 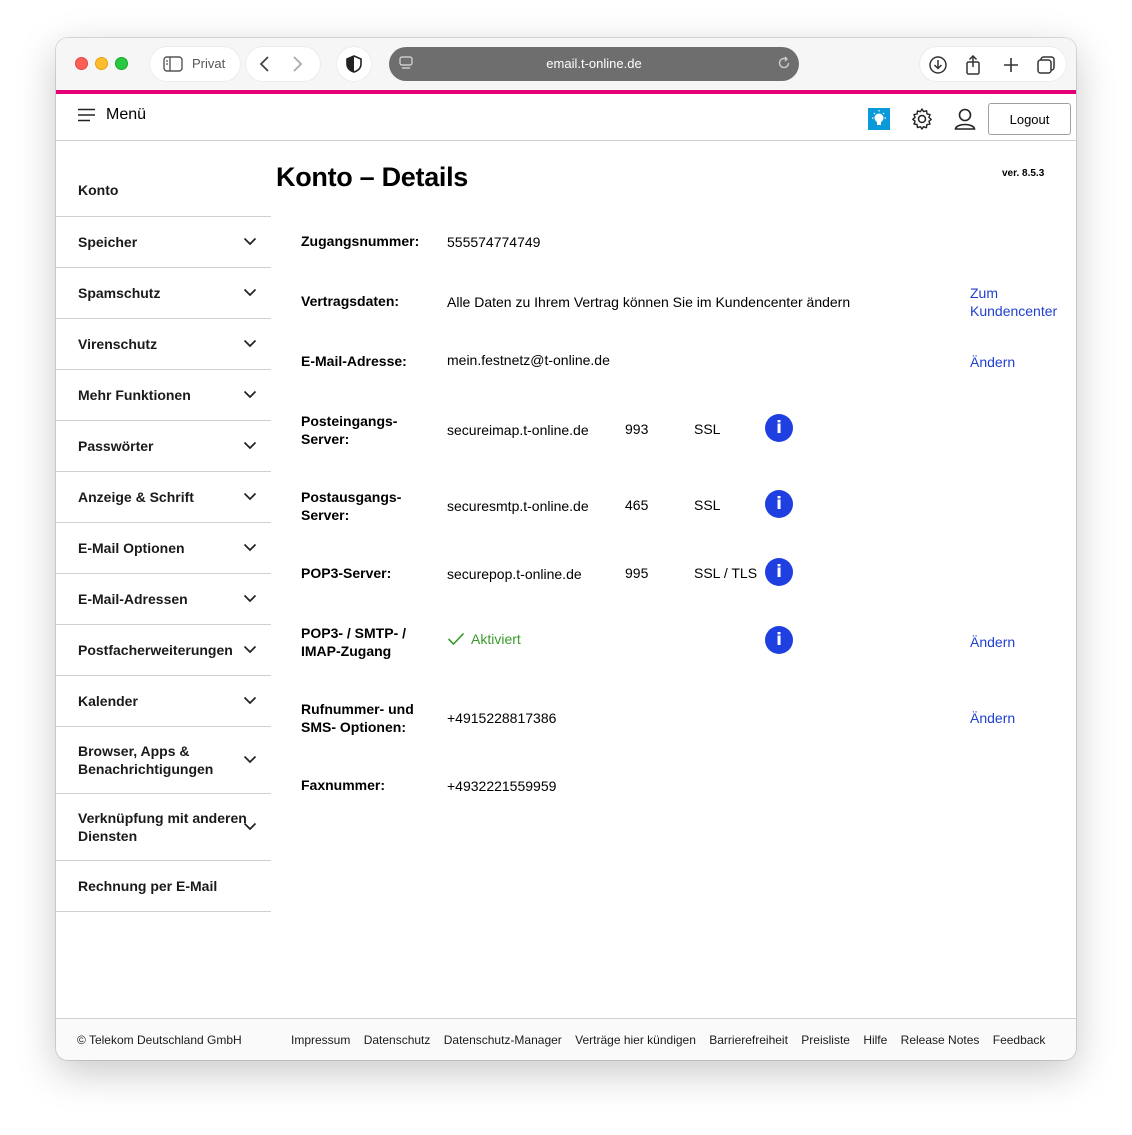 What do you see at coordinates (637, 429) in the screenshot?
I see `posteingang-port: 993` at bounding box center [637, 429].